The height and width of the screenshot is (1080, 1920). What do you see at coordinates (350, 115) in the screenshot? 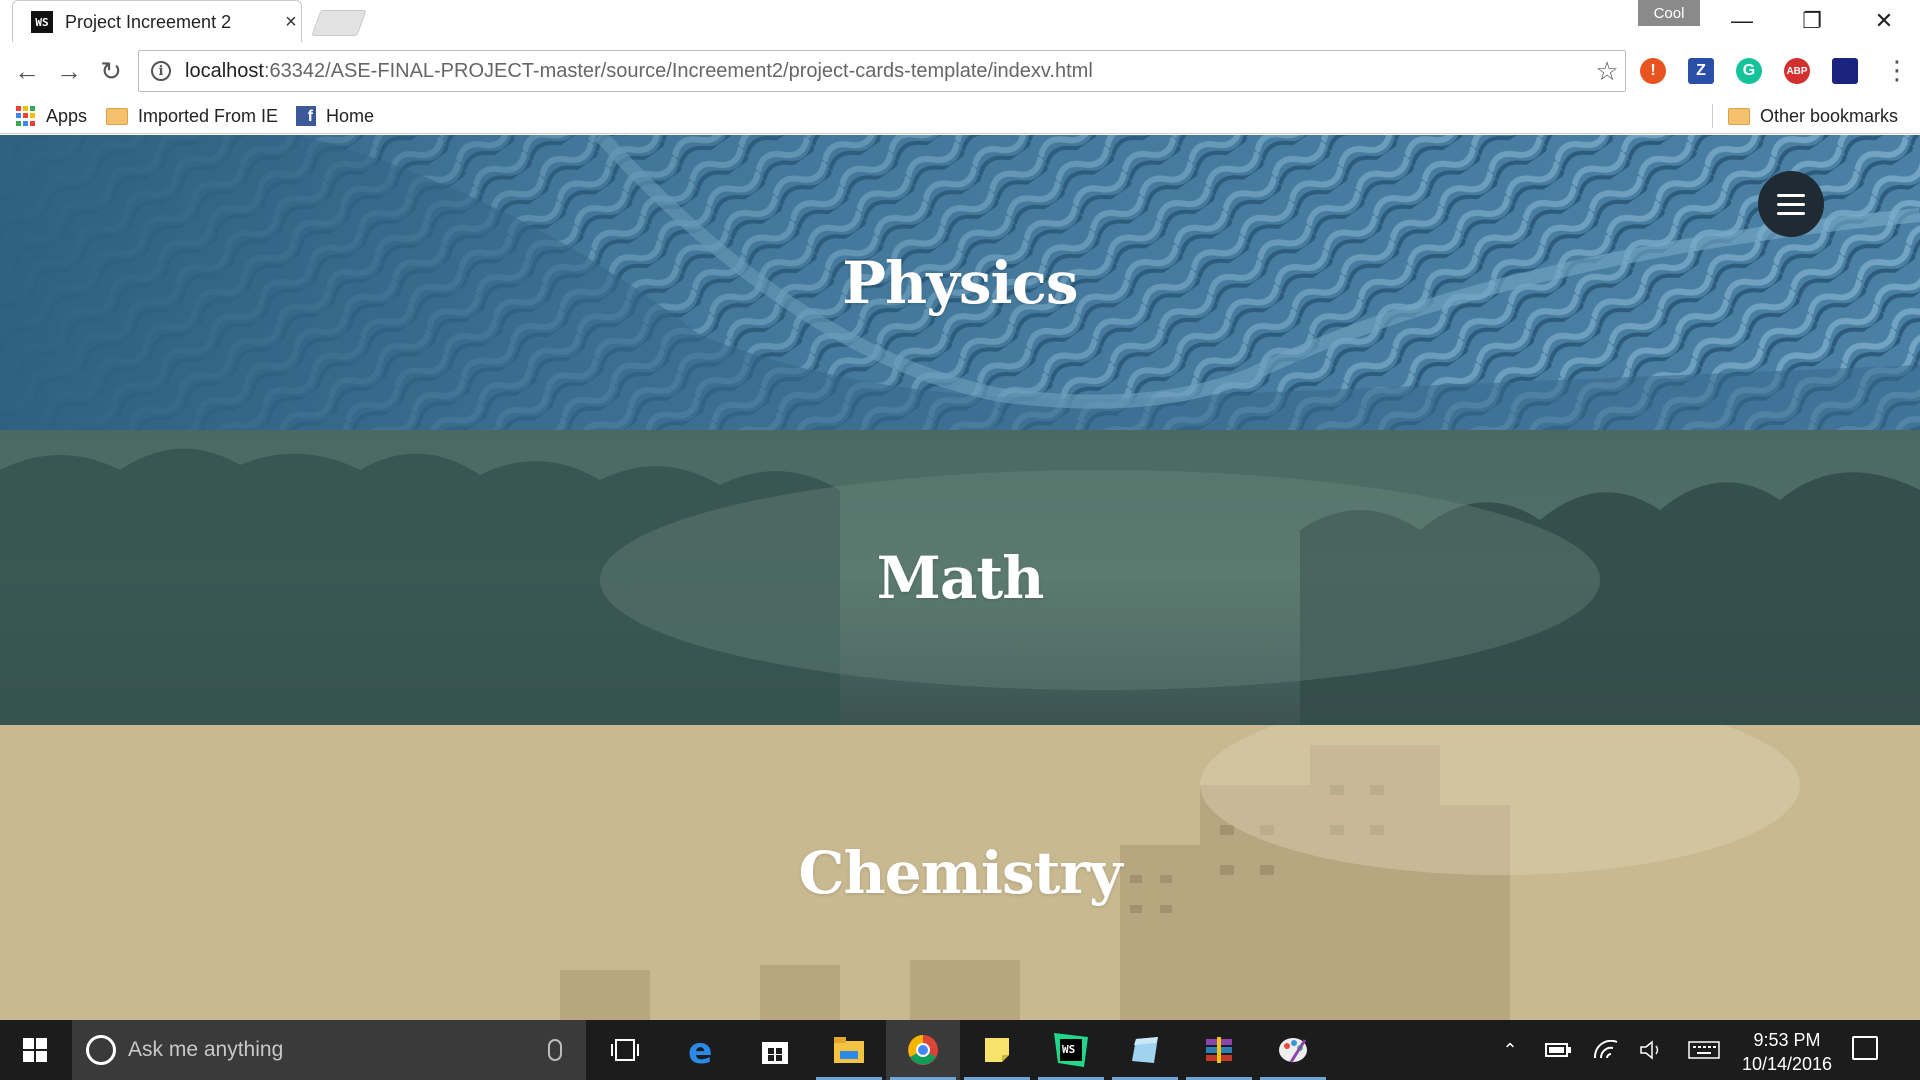
I see `bookmark-home-label: Home` at bounding box center [350, 115].